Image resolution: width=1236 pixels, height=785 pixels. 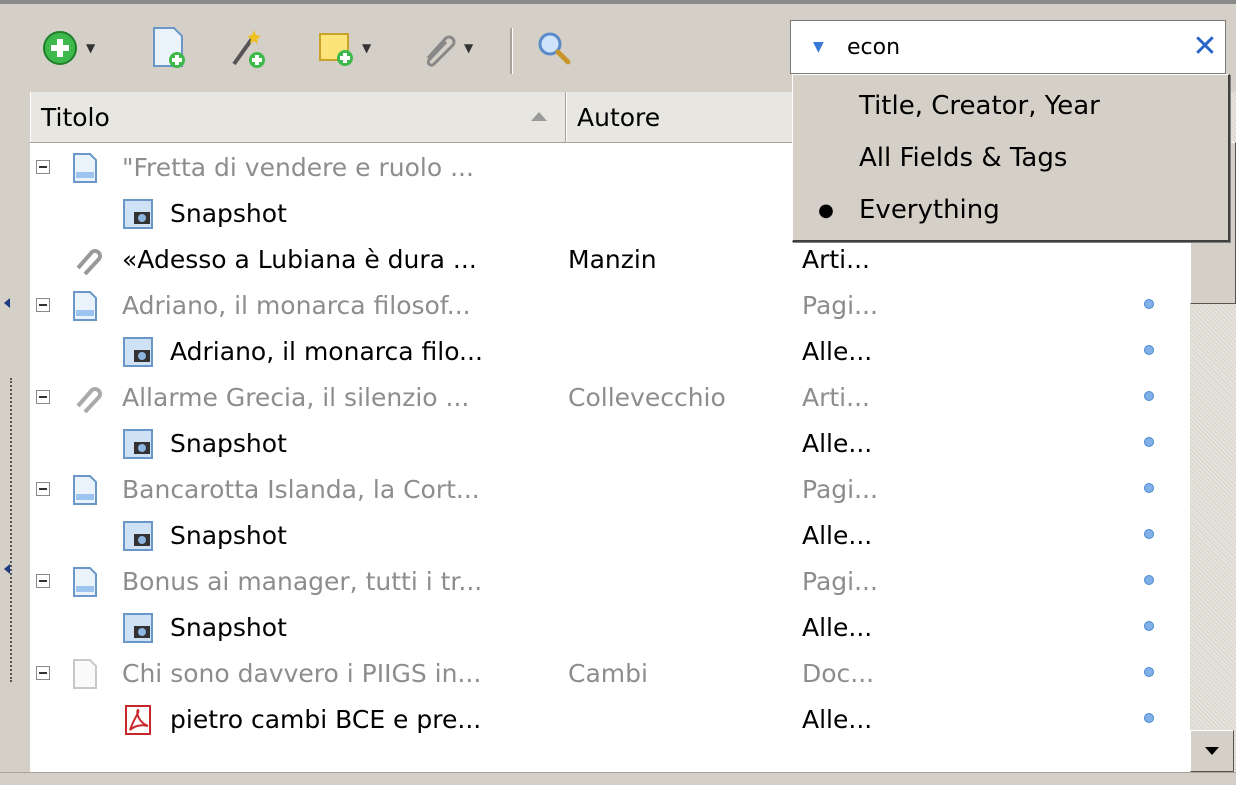 What do you see at coordinates (13, 432) in the screenshot?
I see `collection-pane-splitter` at bounding box center [13, 432].